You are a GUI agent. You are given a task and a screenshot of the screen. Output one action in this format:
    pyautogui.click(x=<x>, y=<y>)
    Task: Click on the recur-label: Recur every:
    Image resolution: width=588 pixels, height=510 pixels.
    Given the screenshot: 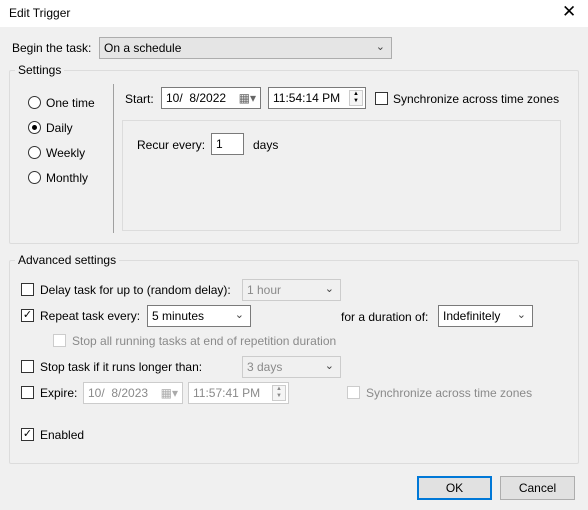 What is the action you would take?
    pyautogui.click(x=171, y=145)
    